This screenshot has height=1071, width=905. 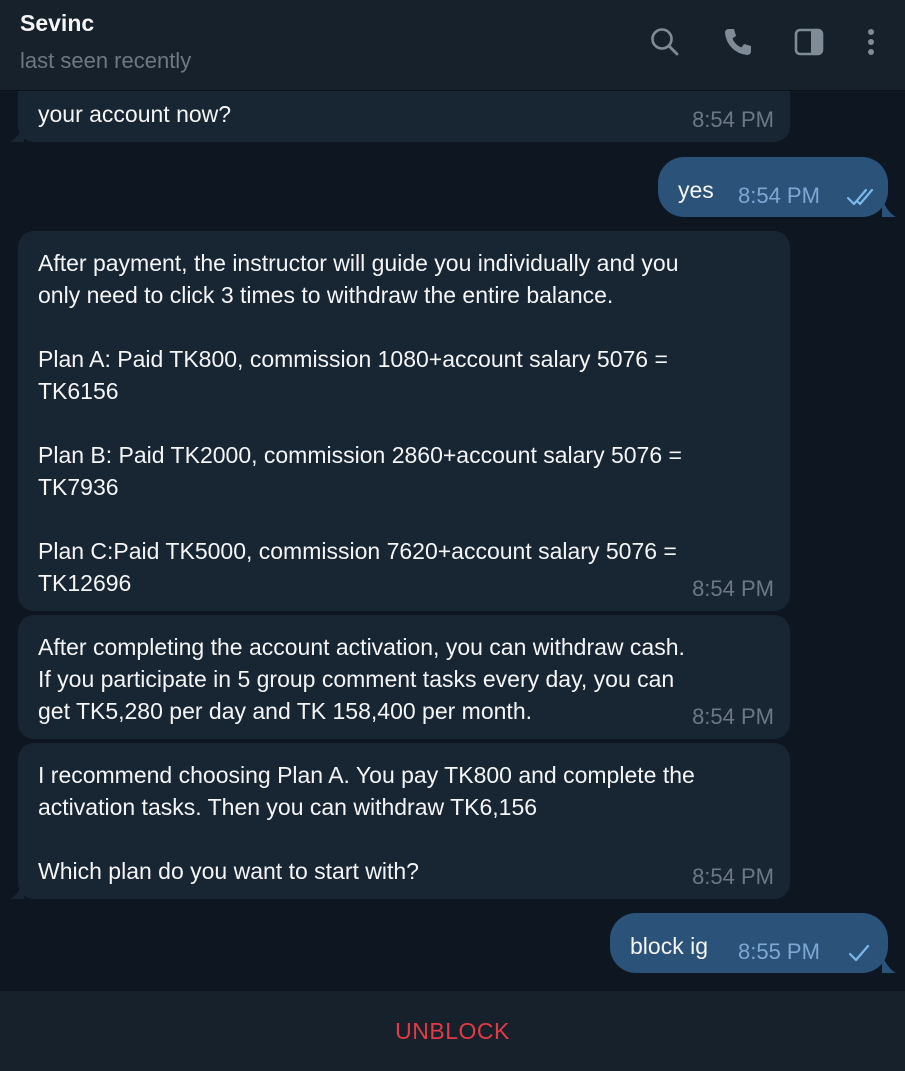 I want to click on single-check-icon, so click(x=859, y=953).